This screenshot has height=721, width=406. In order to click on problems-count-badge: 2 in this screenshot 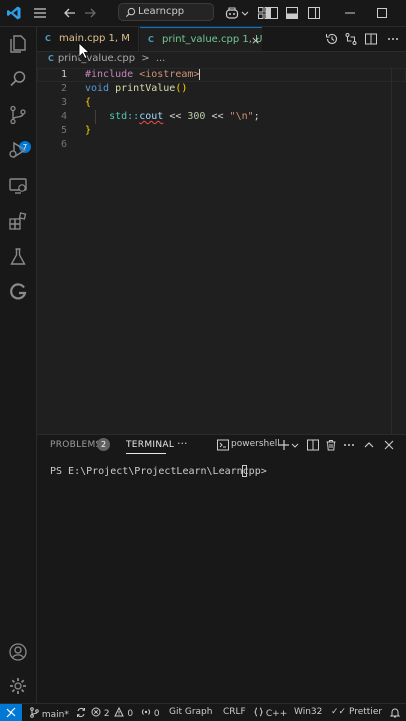, I will do `click(103, 444)`.